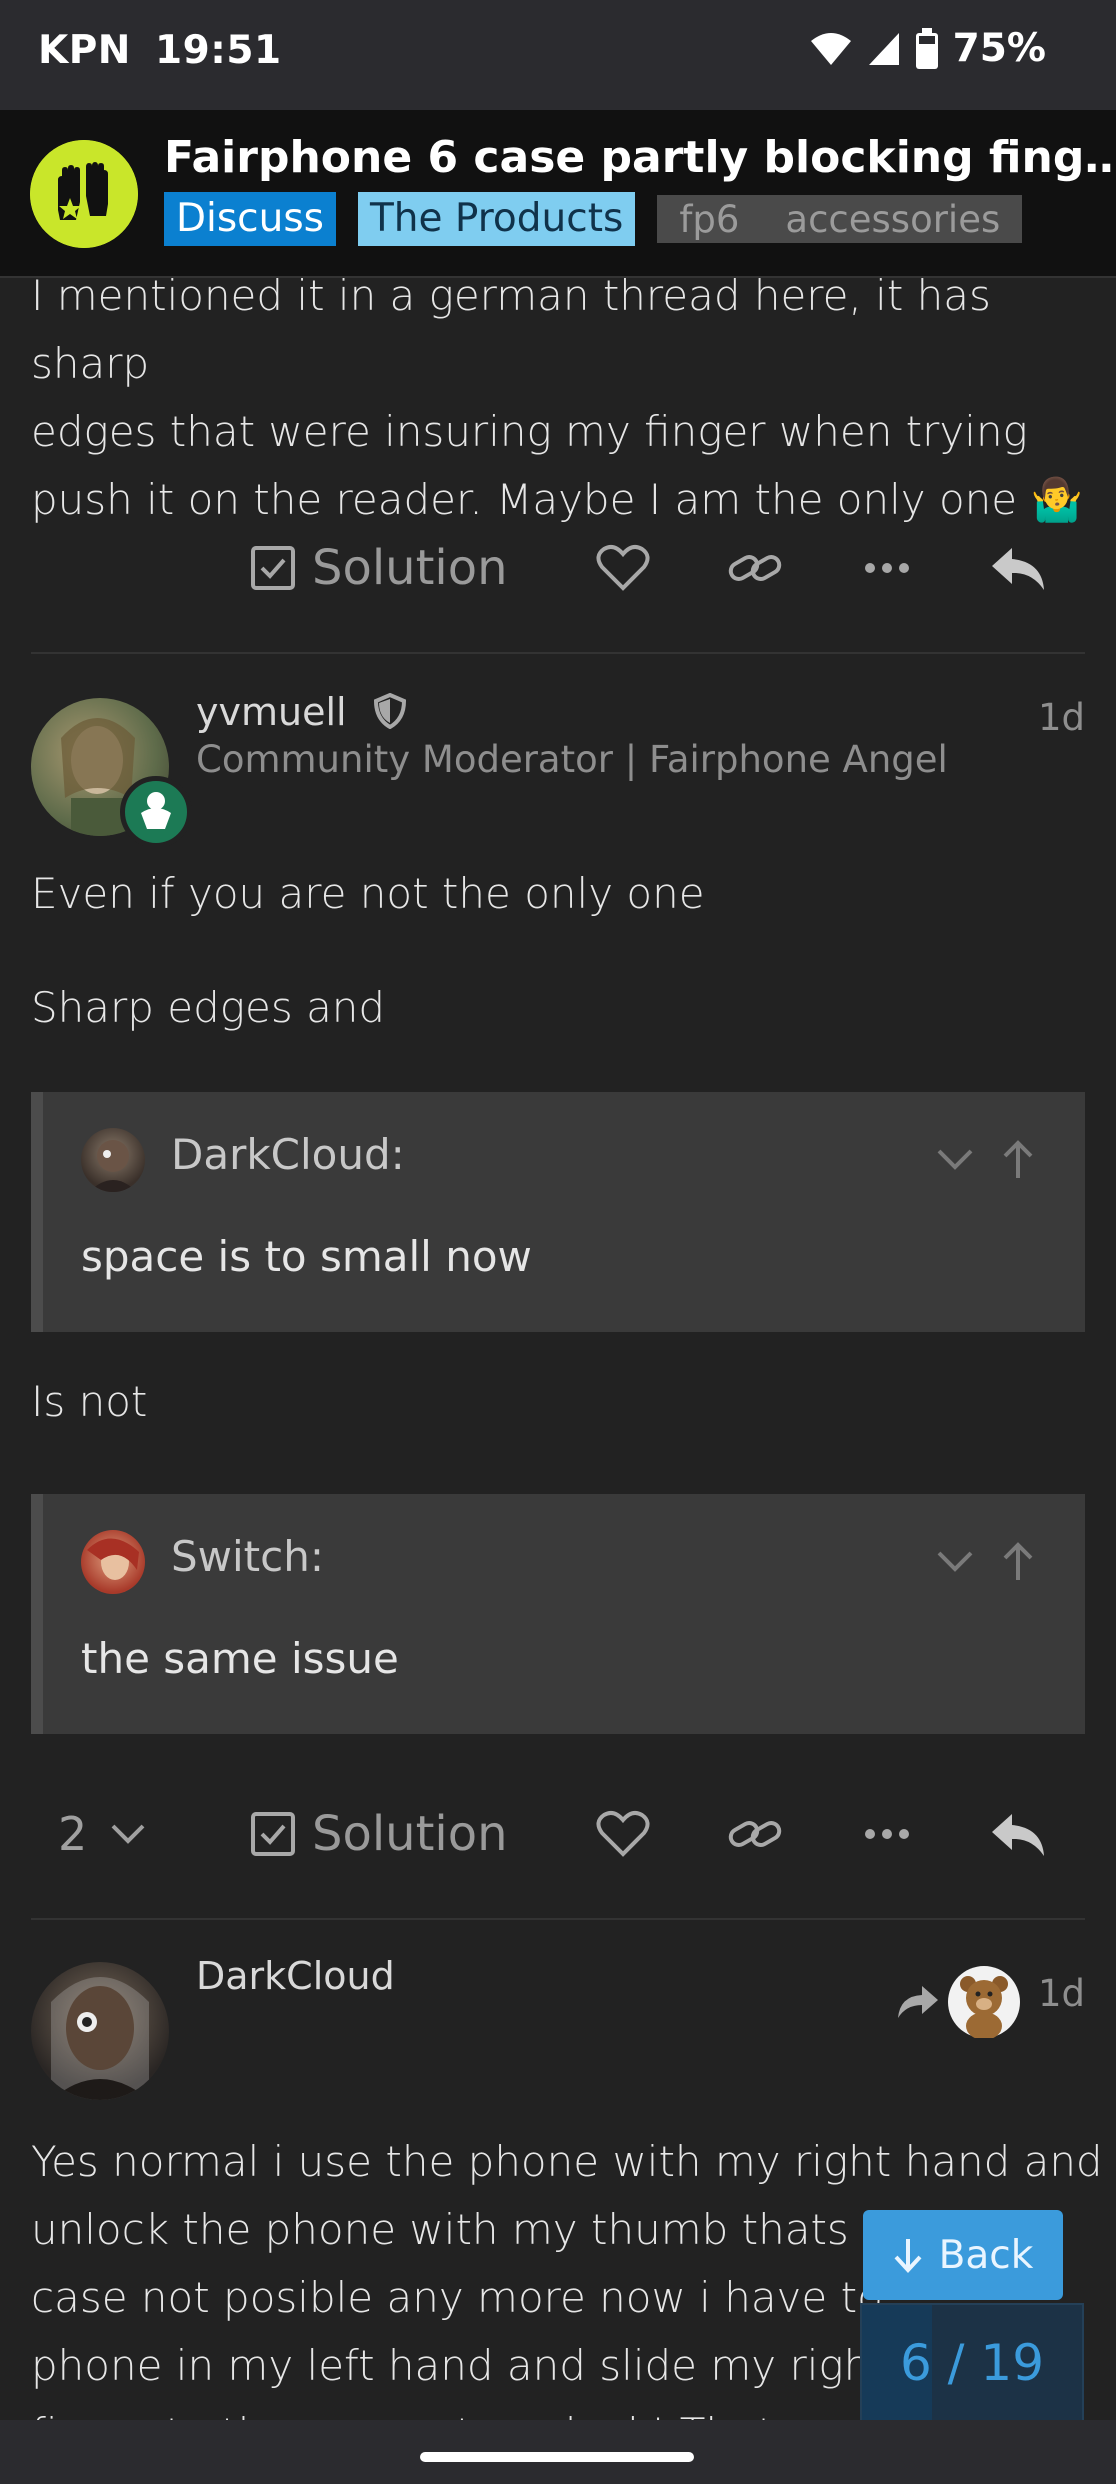  What do you see at coordinates (984, 2002) in the screenshot?
I see `teddy-bear-avatar-icon` at bounding box center [984, 2002].